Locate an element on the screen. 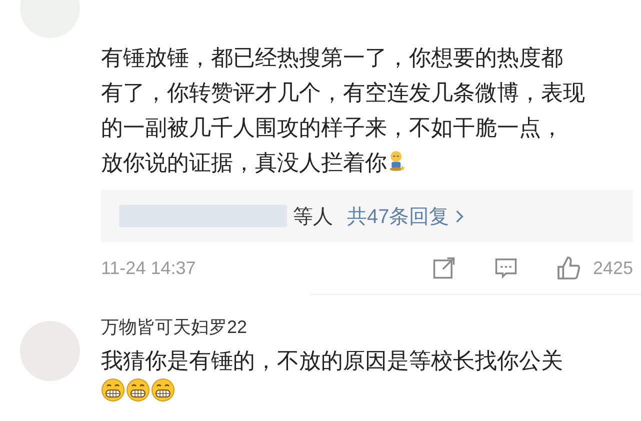 This screenshot has height=421, width=641. share-icon is located at coordinates (443, 268).